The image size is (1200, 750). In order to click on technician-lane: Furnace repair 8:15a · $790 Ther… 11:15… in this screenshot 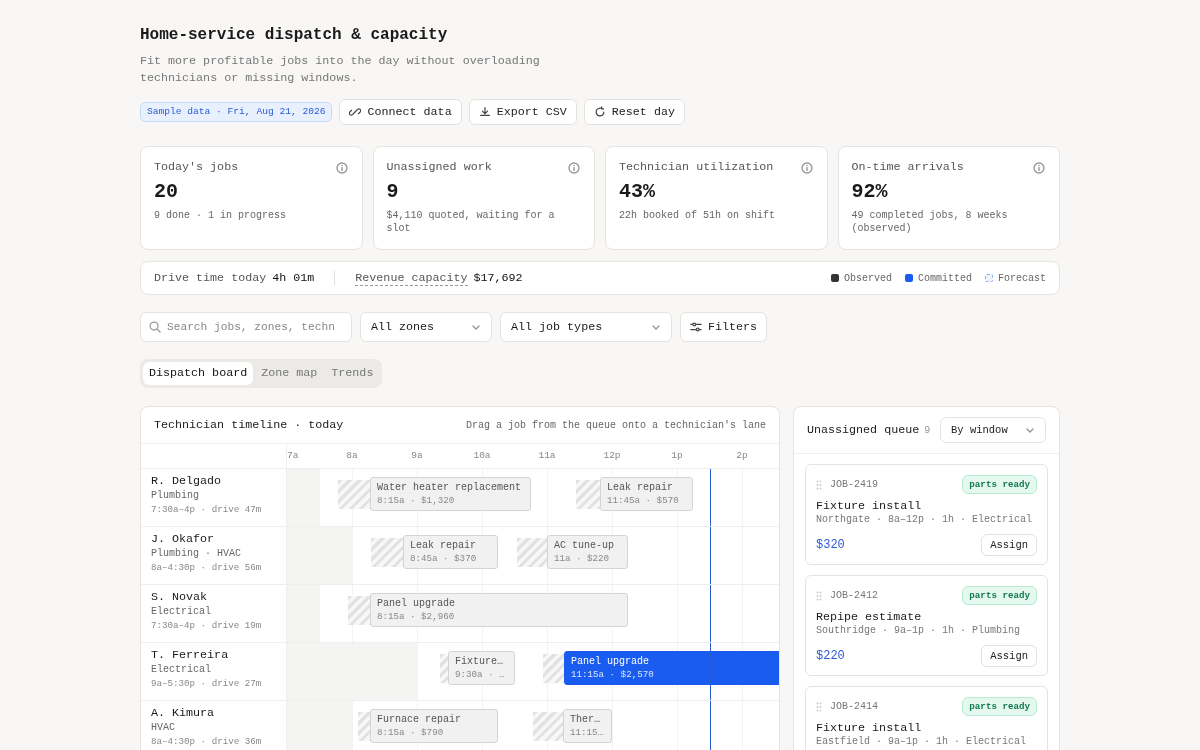, I will do `click(533, 725)`.